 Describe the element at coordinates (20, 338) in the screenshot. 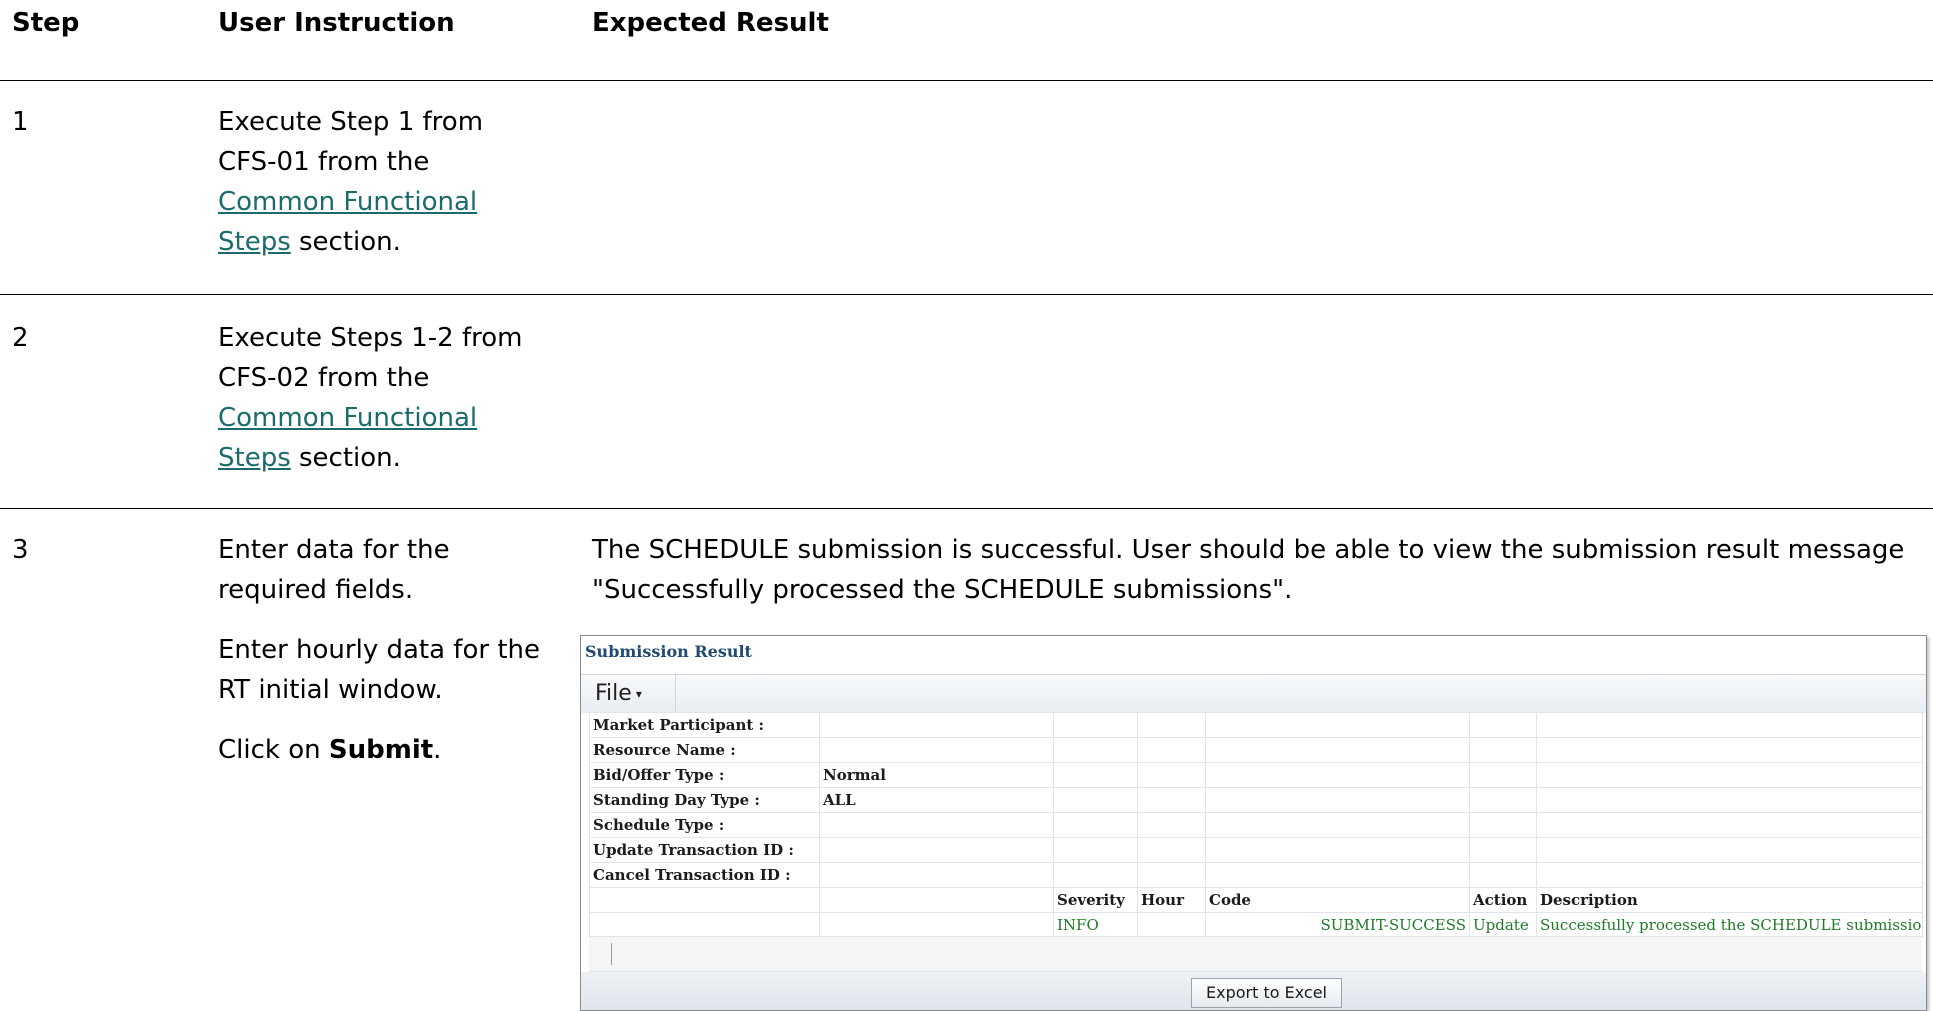

I see `step-number-2: 2` at that location.